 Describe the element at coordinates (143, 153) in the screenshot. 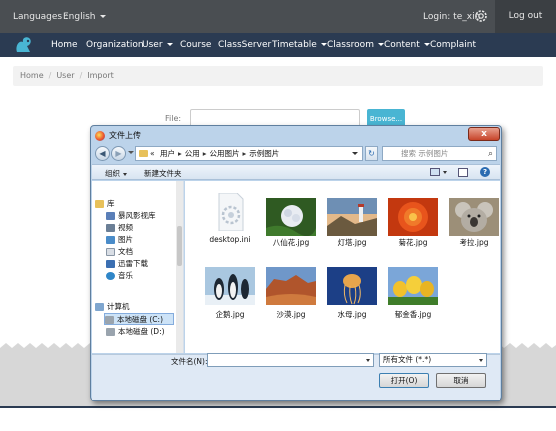

I see `folder-icon` at that location.